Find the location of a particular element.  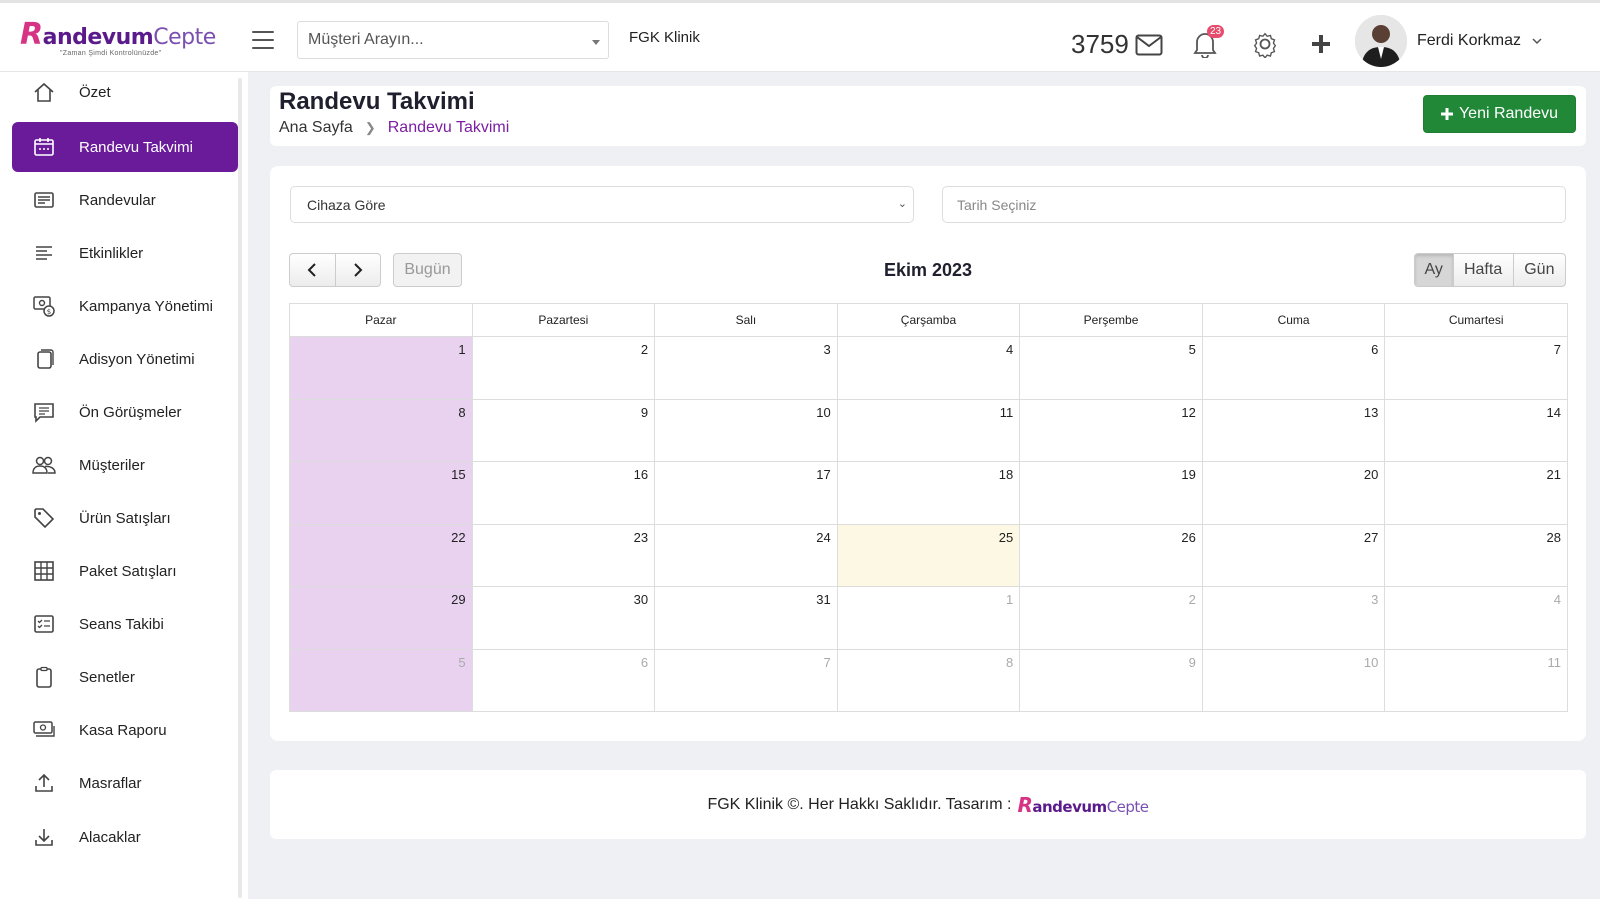

day-cell: 22 is located at coordinates (381, 555).